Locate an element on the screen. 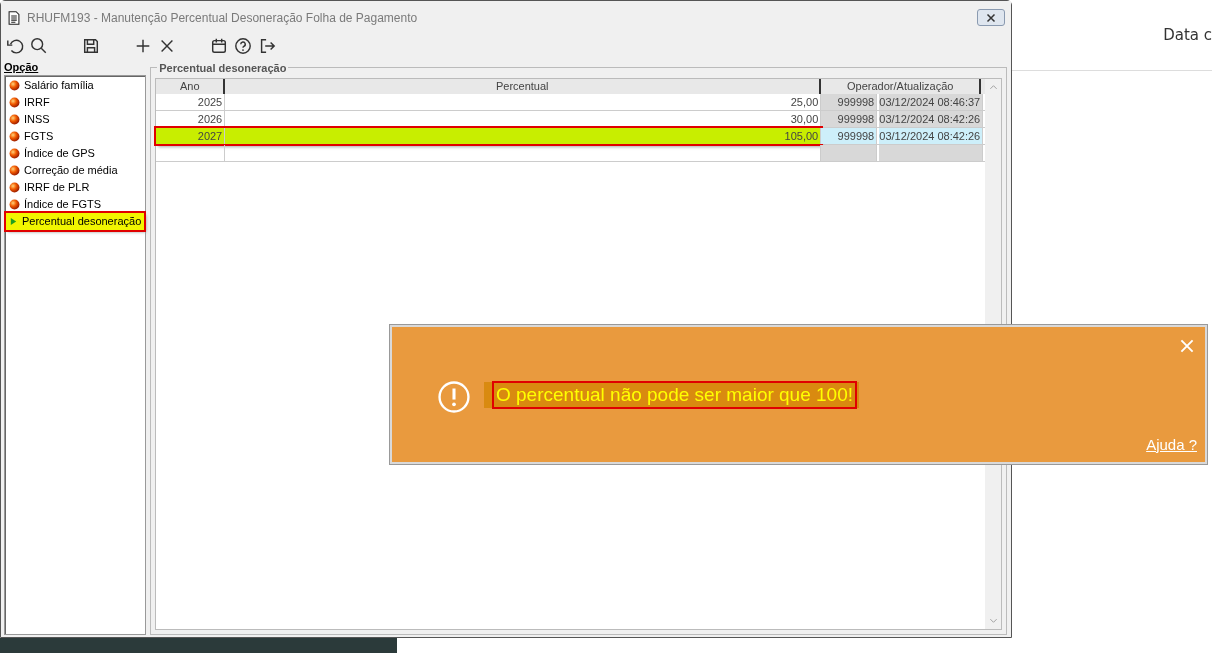 The height and width of the screenshot is (653, 1212). sidebar-item: Índice de FGTS is located at coordinates (55, 204).